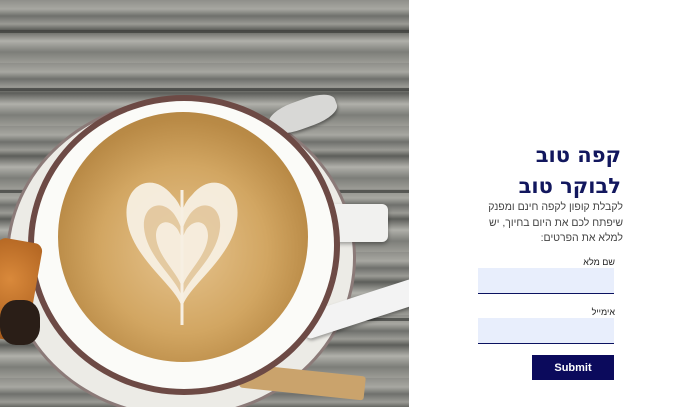 The height and width of the screenshot is (407, 681). Describe the element at coordinates (546, 331) in the screenshot. I see `email-input` at that location.